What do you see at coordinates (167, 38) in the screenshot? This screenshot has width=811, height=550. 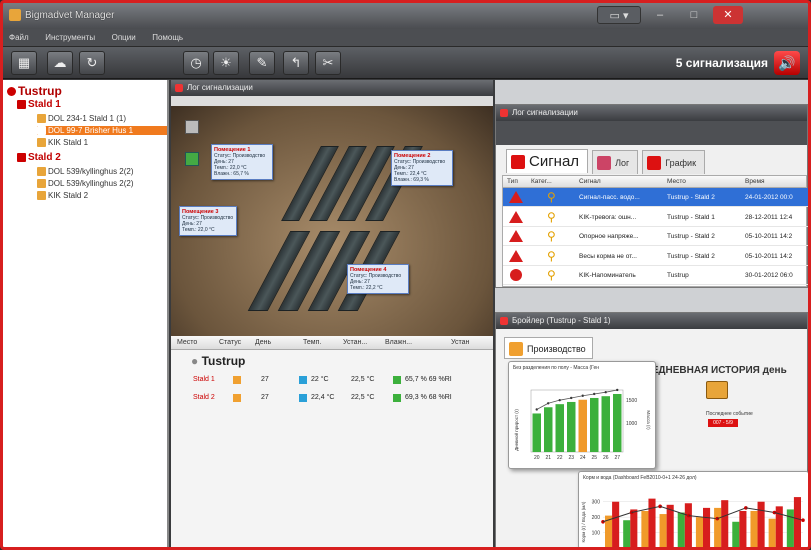 I see `menu-help: Помощь` at bounding box center [167, 38].